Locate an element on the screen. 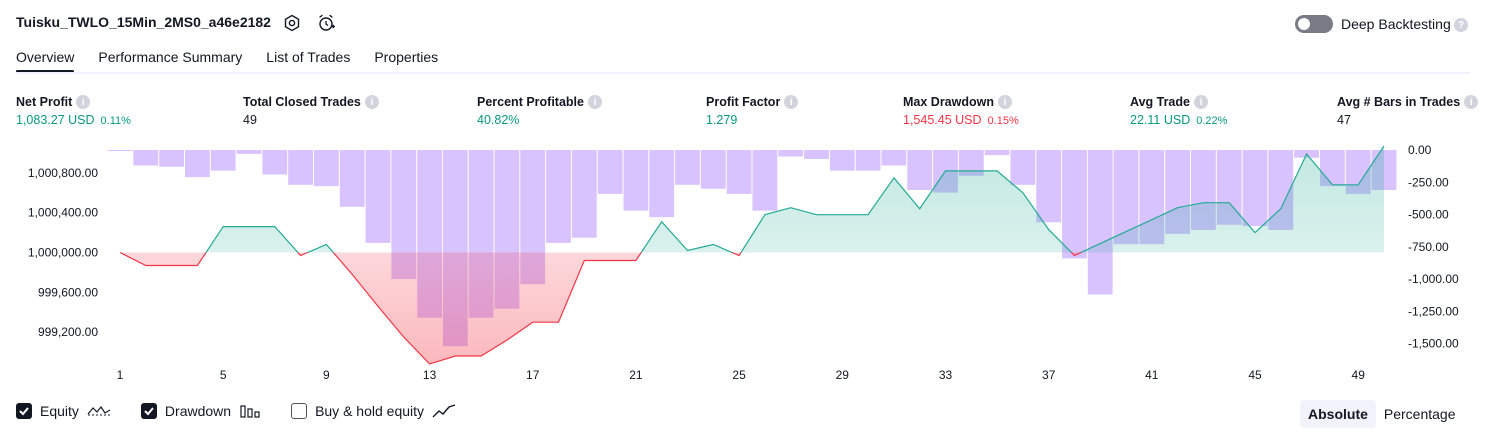 Image resolution: width=1486 pixels, height=438 pixels. x-axis-label: 37 is located at coordinates (1049, 375).